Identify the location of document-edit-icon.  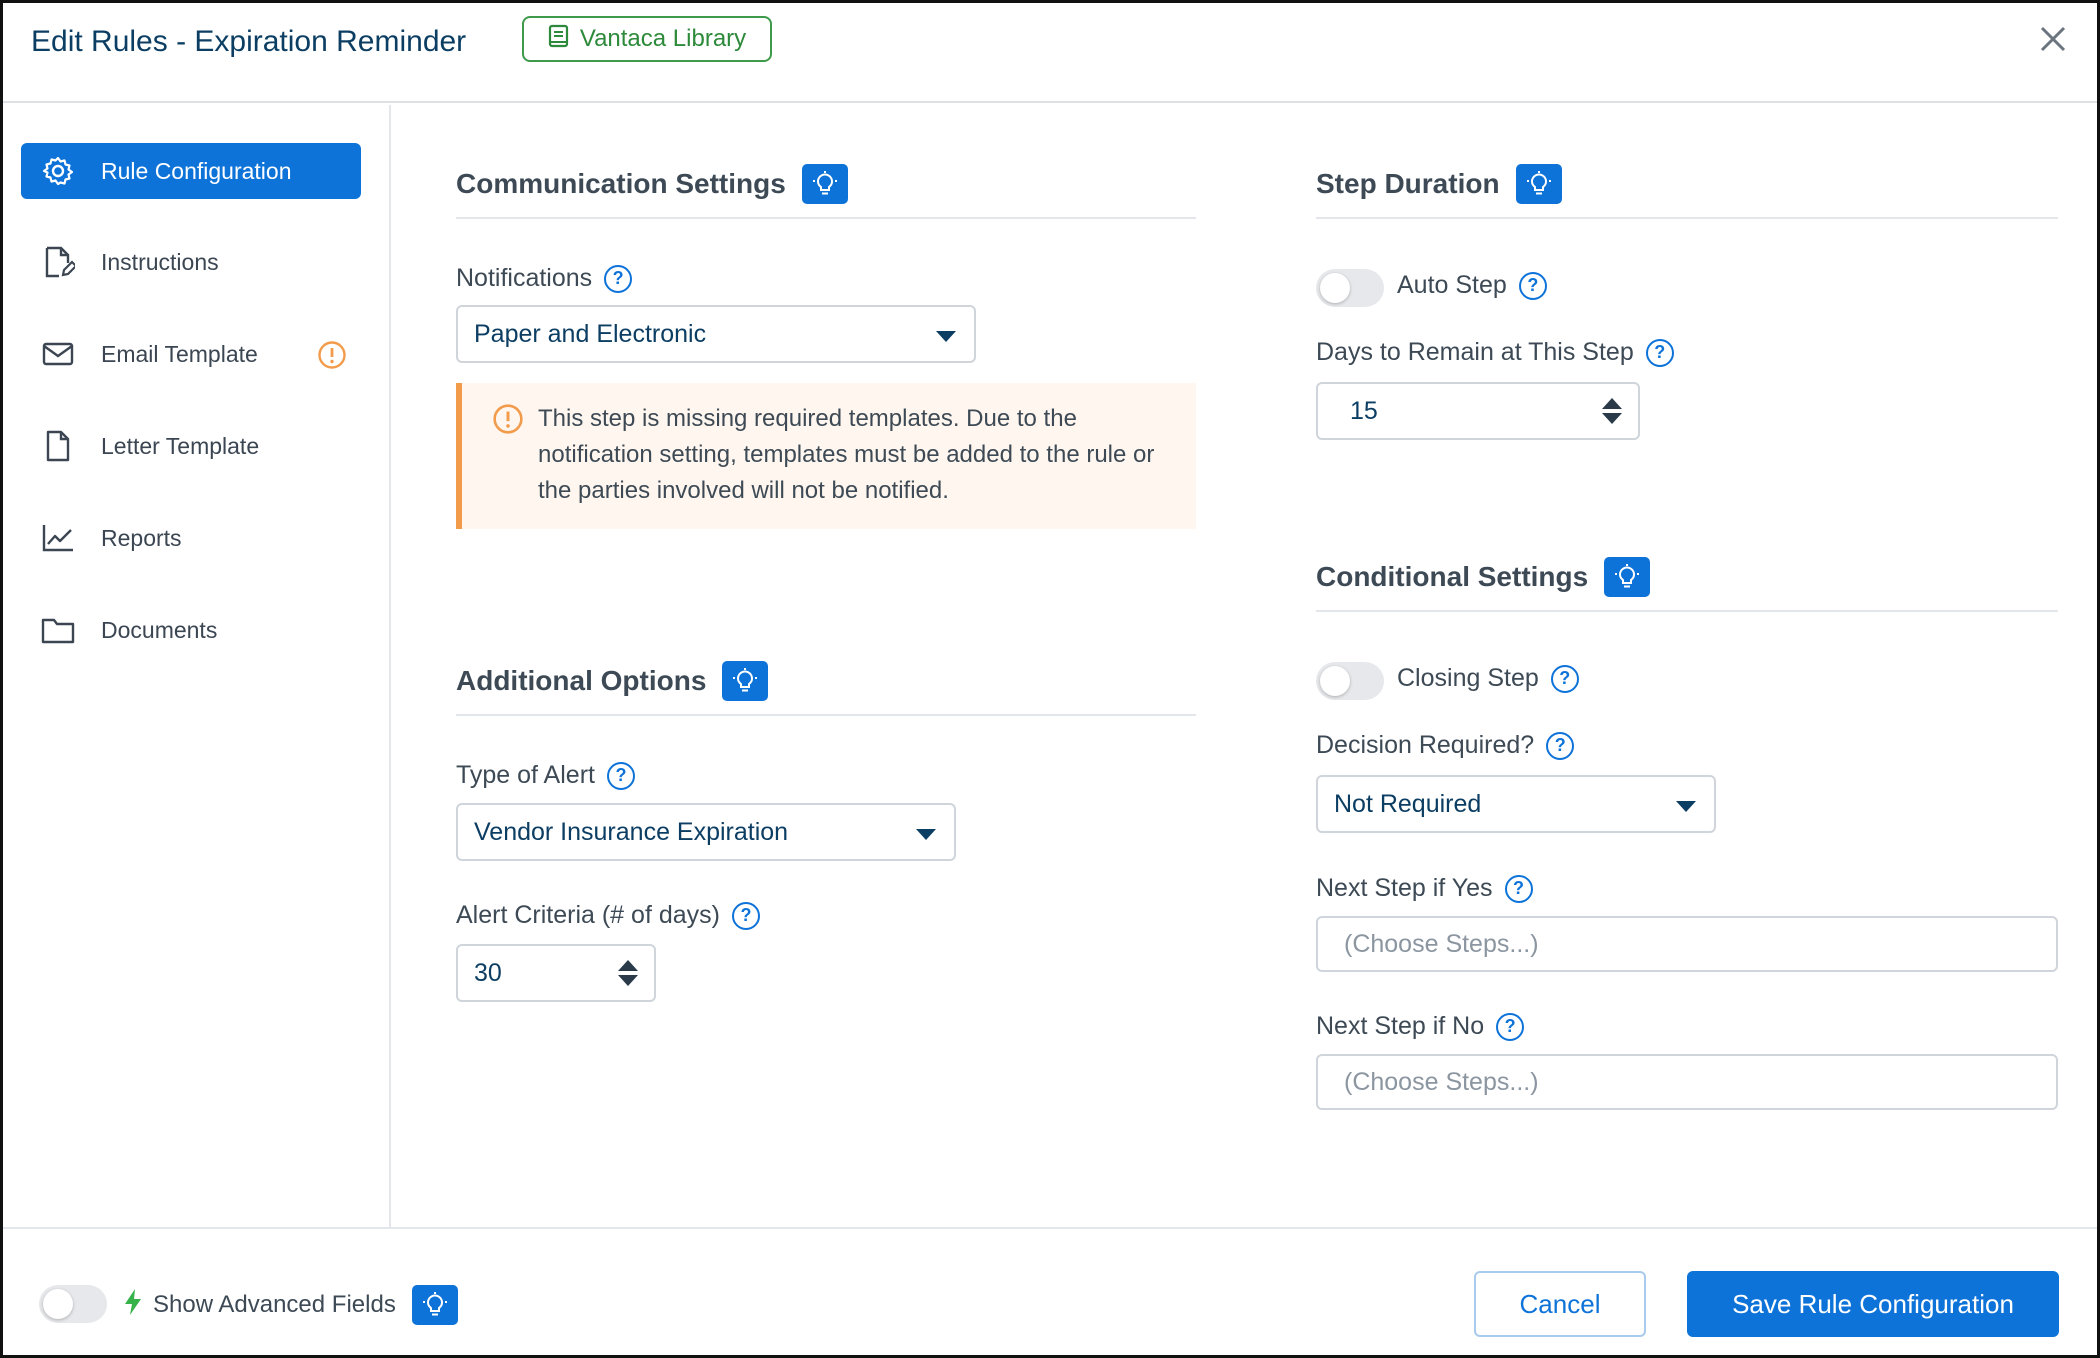
(58, 262).